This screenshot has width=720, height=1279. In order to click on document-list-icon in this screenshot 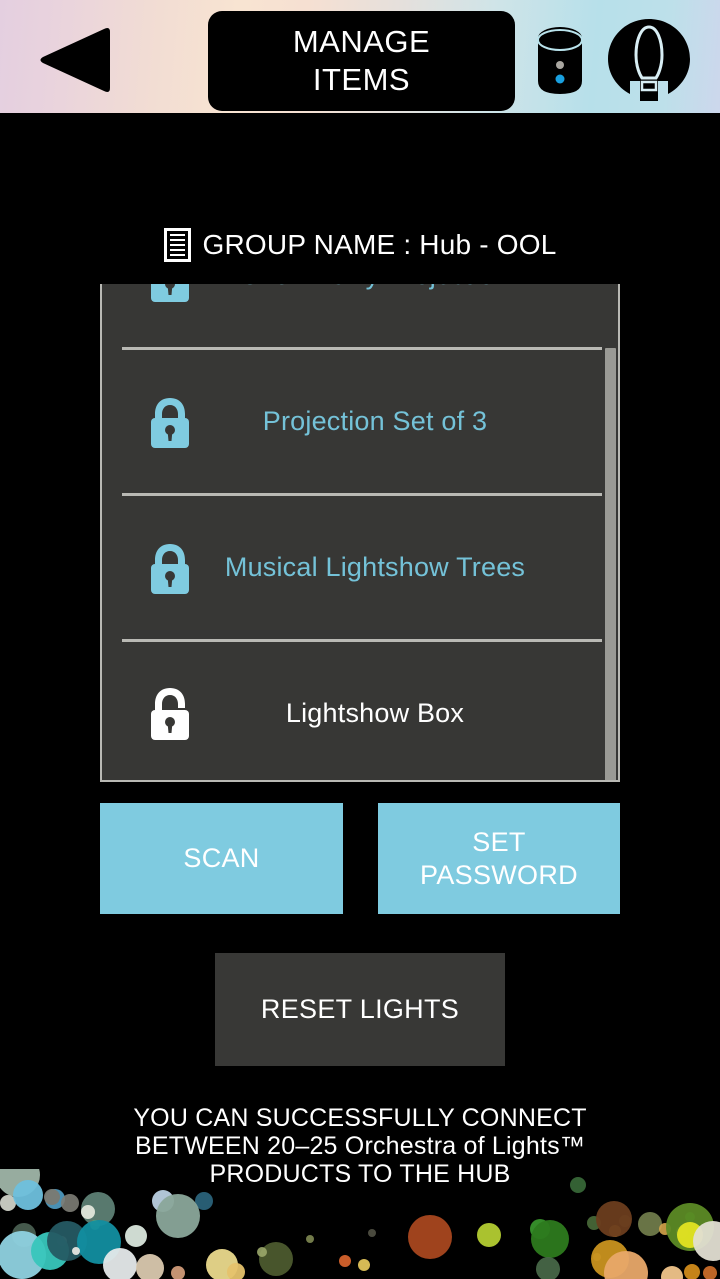, I will do `click(177, 245)`.